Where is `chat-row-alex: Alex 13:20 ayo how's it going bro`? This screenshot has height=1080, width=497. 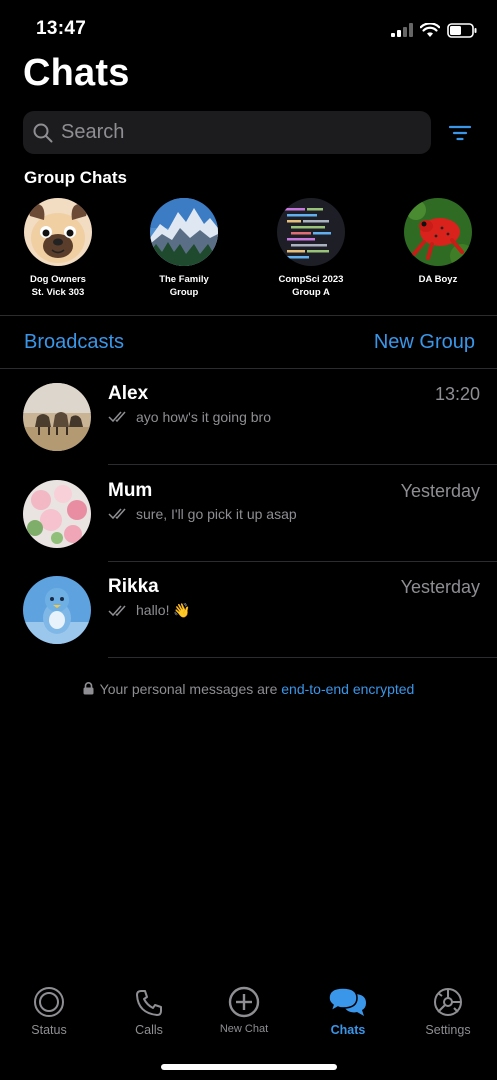
chat-row-alex: Alex 13:20 ayo how's it going bro is located at coordinates (248, 417).